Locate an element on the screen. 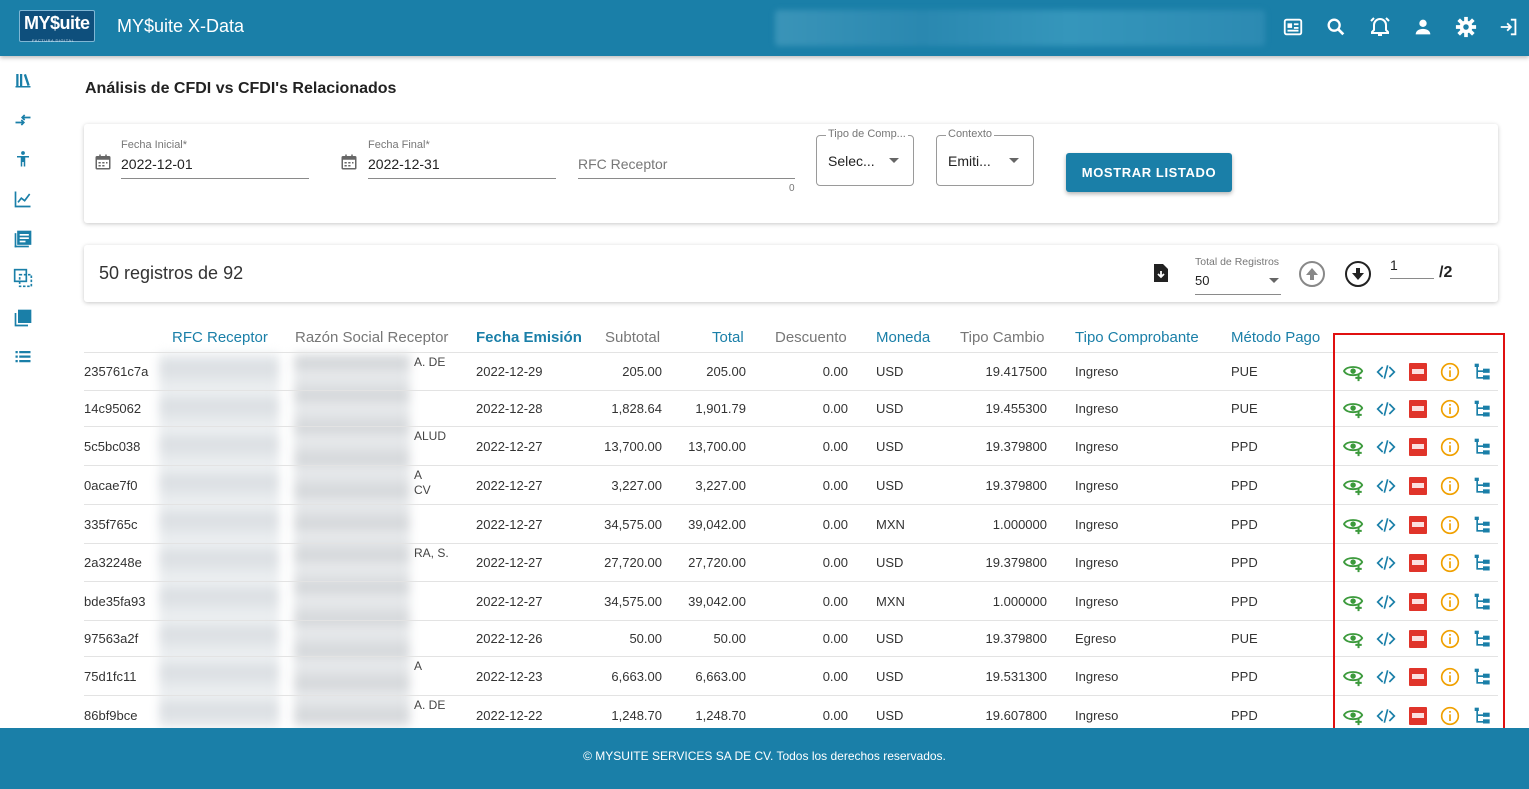 Image resolution: width=1529 pixels, height=789 pixels. cell-total: 39,042.00 is located at coordinates (717, 601).